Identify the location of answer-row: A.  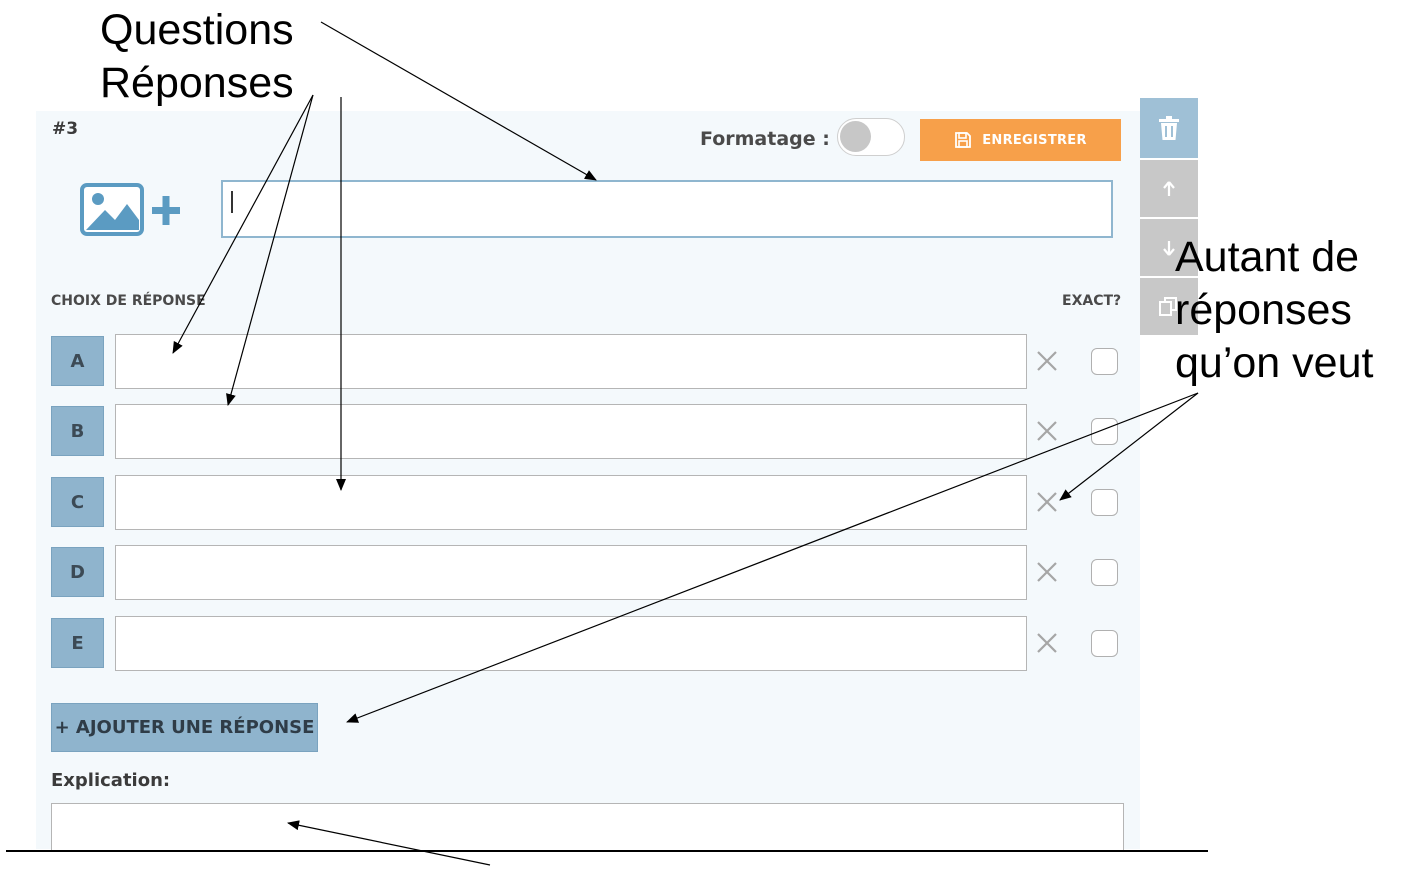
(591, 362).